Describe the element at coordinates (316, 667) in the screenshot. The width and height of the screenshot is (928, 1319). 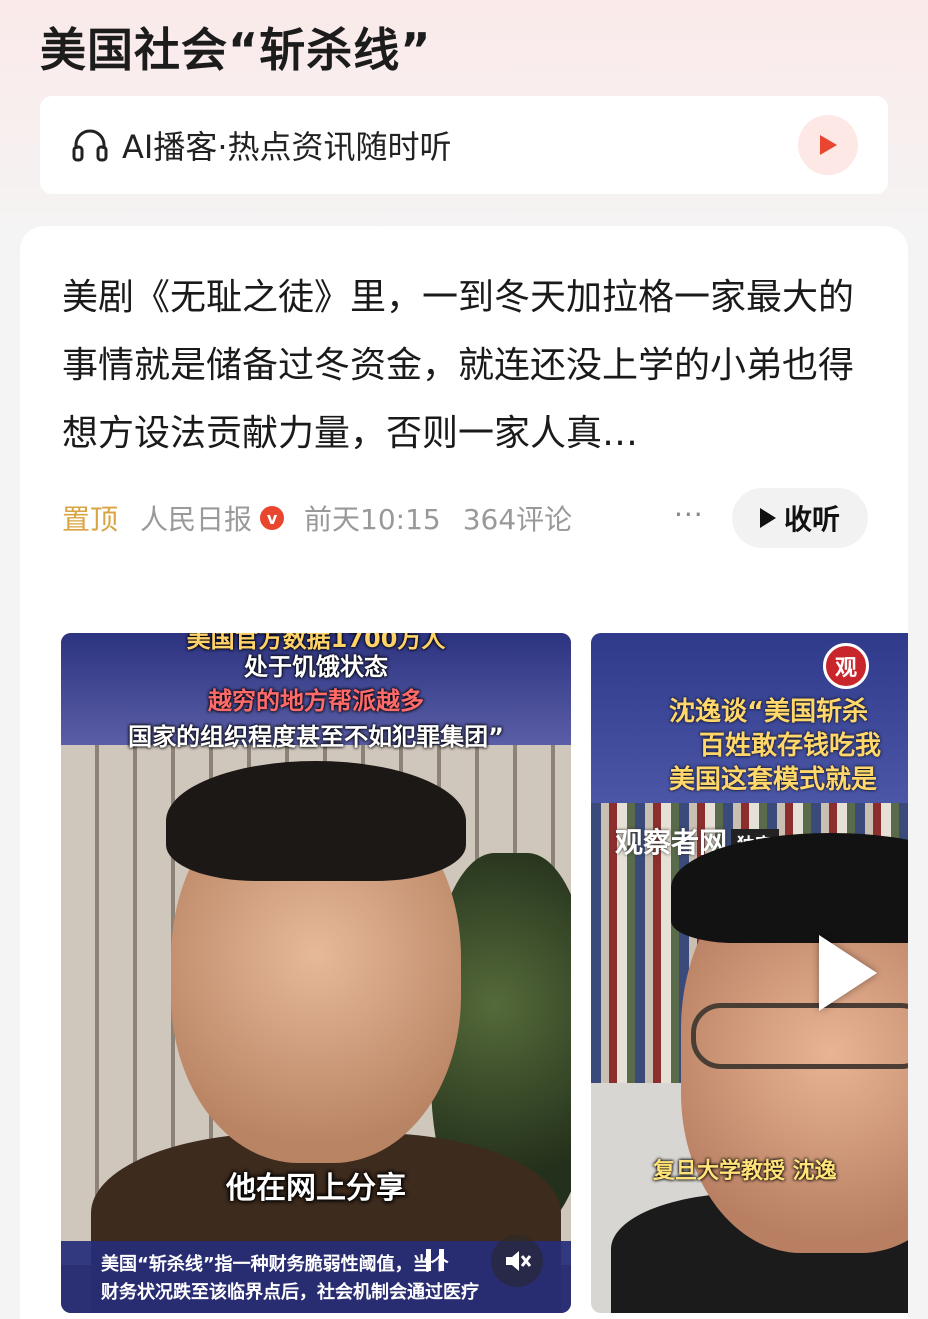
I see `video-caption-line: 处于饥饿状态` at that location.